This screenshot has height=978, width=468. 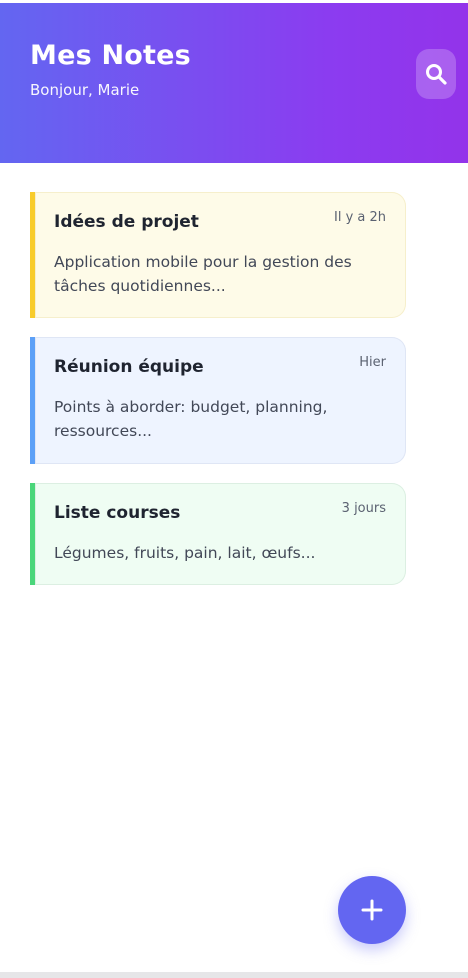 I want to click on greeting-text: Bonjour, Marie, so click(x=85, y=90).